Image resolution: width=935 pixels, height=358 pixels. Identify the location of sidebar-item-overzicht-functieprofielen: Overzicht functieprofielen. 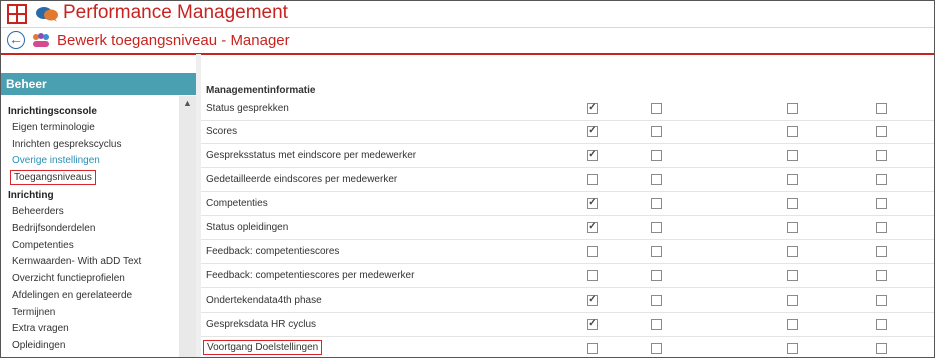
(68, 278).